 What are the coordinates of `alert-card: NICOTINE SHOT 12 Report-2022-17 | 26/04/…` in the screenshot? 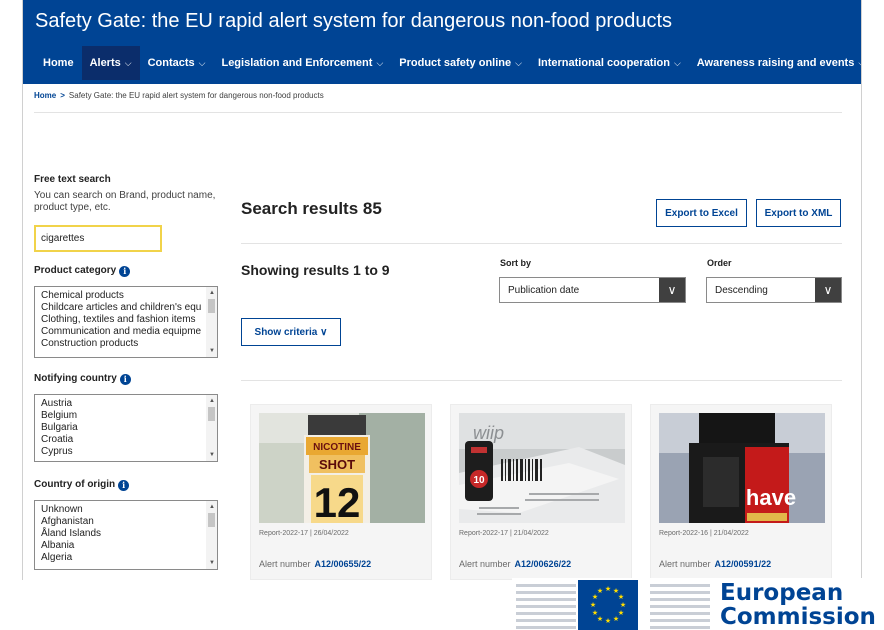 It's located at (341, 492).